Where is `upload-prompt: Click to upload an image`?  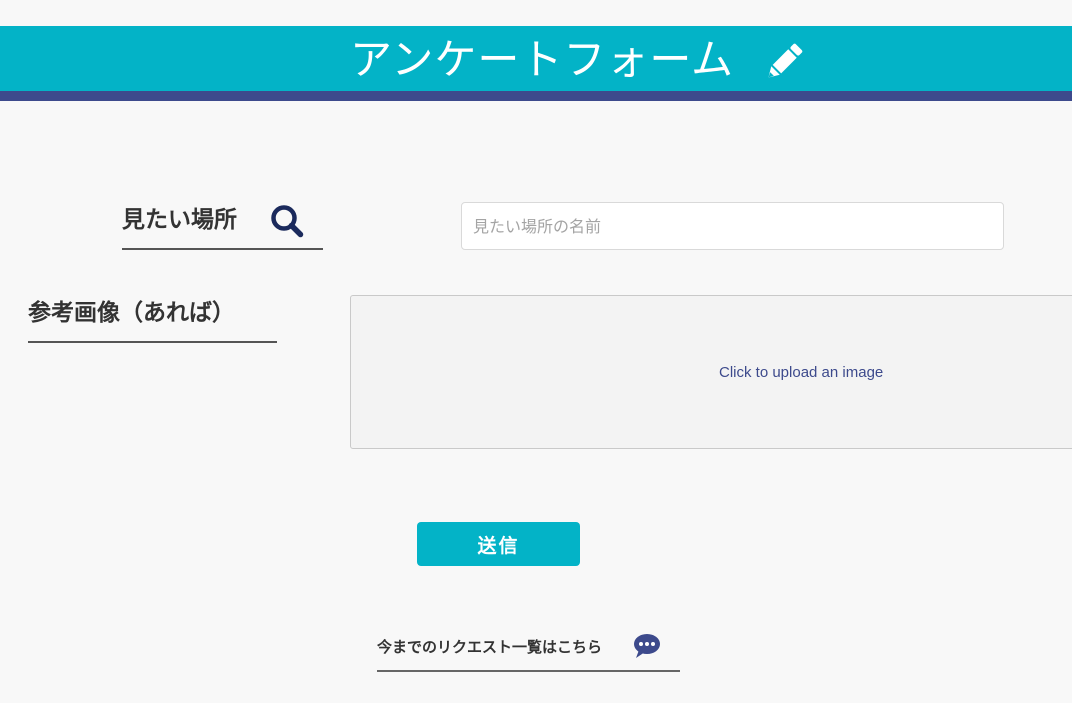
upload-prompt: Click to upload an image is located at coordinates (801, 372).